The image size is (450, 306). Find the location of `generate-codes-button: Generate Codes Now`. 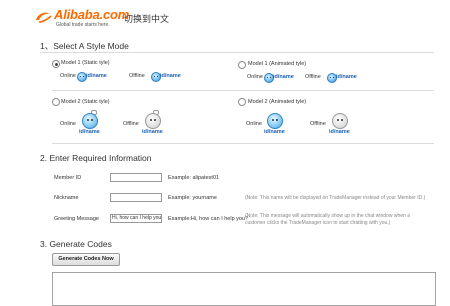

generate-codes-button: Generate Codes Now is located at coordinates (86, 259).